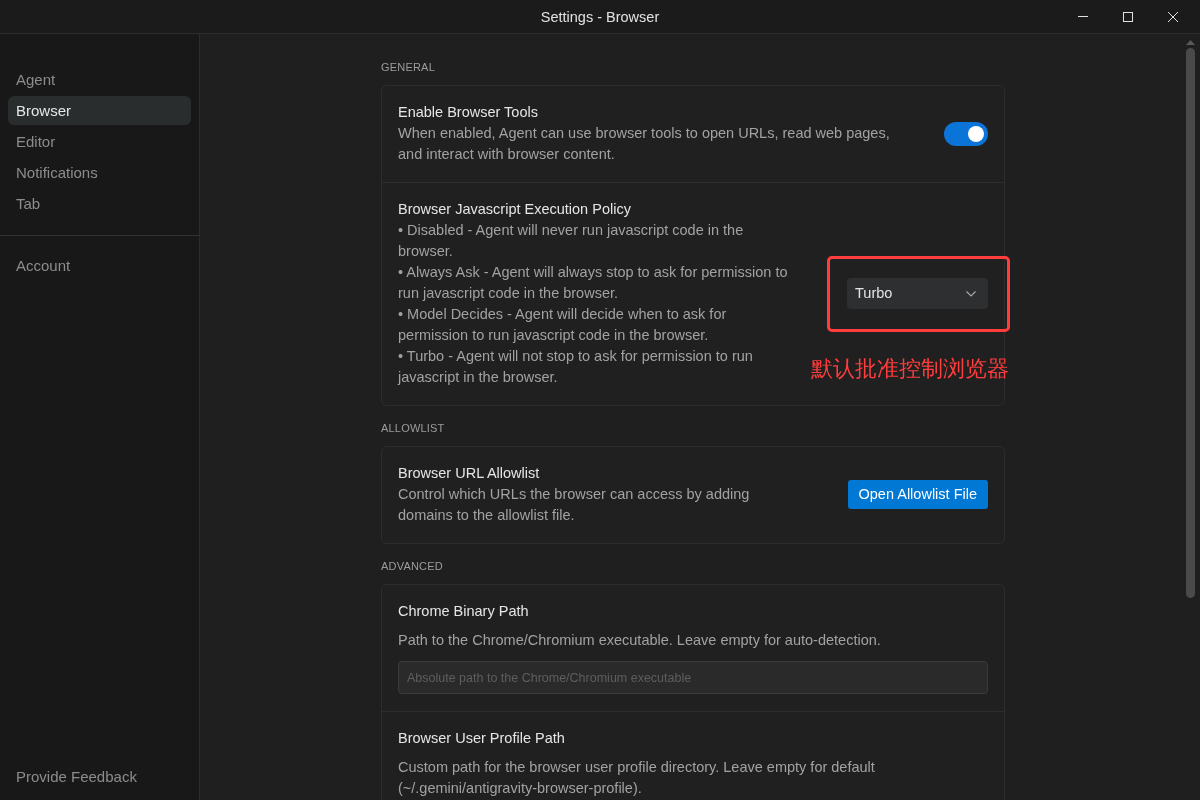  What do you see at coordinates (640, 640) in the screenshot?
I see `setting-description: Path to the Chrome/Chromium executable. Leave empty for auto-detection.` at bounding box center [640, 640].